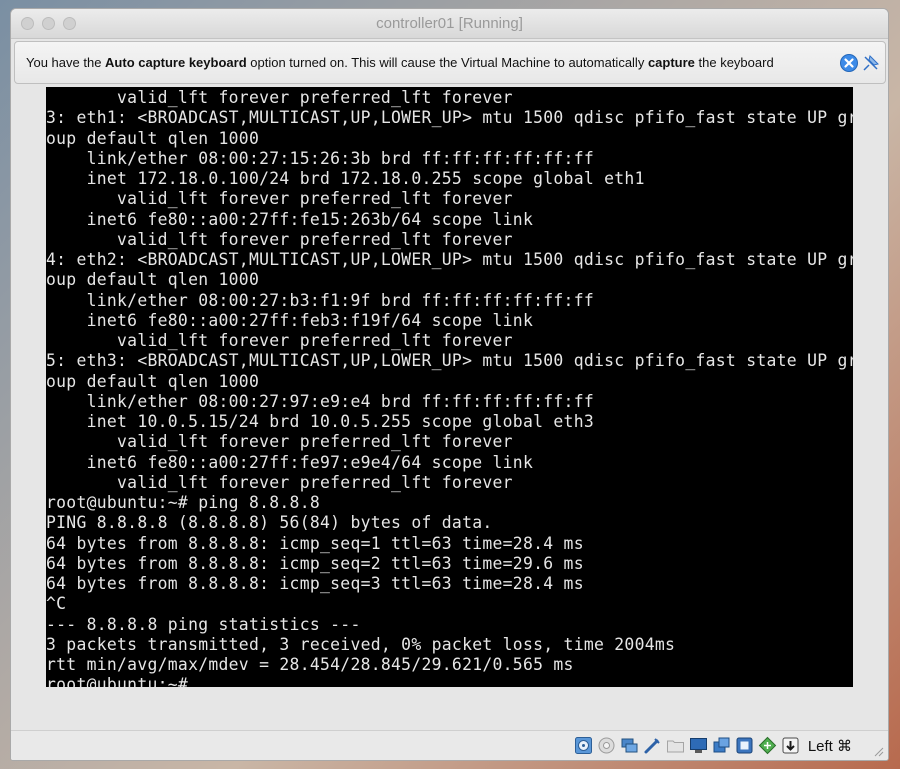 The image size is (900, 769). What do you see at coordinates (183, 502) in the screenshot?
I see `terminal-line: root@ubuntu:~# ping 8.8.8.8` at bounding box center [183, 502].